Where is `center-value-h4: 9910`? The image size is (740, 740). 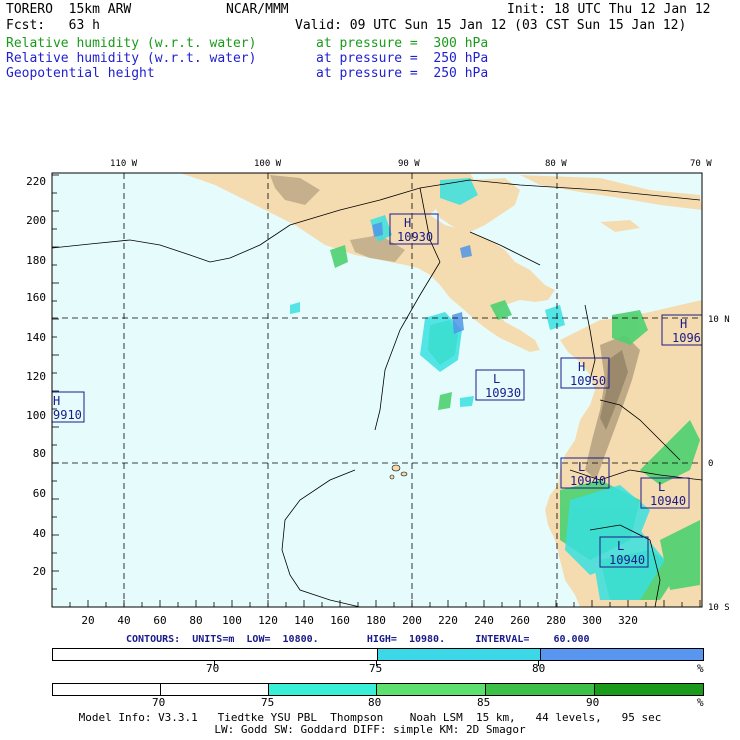
center-value-h4: 9910 is located at coordinates (67, 415).